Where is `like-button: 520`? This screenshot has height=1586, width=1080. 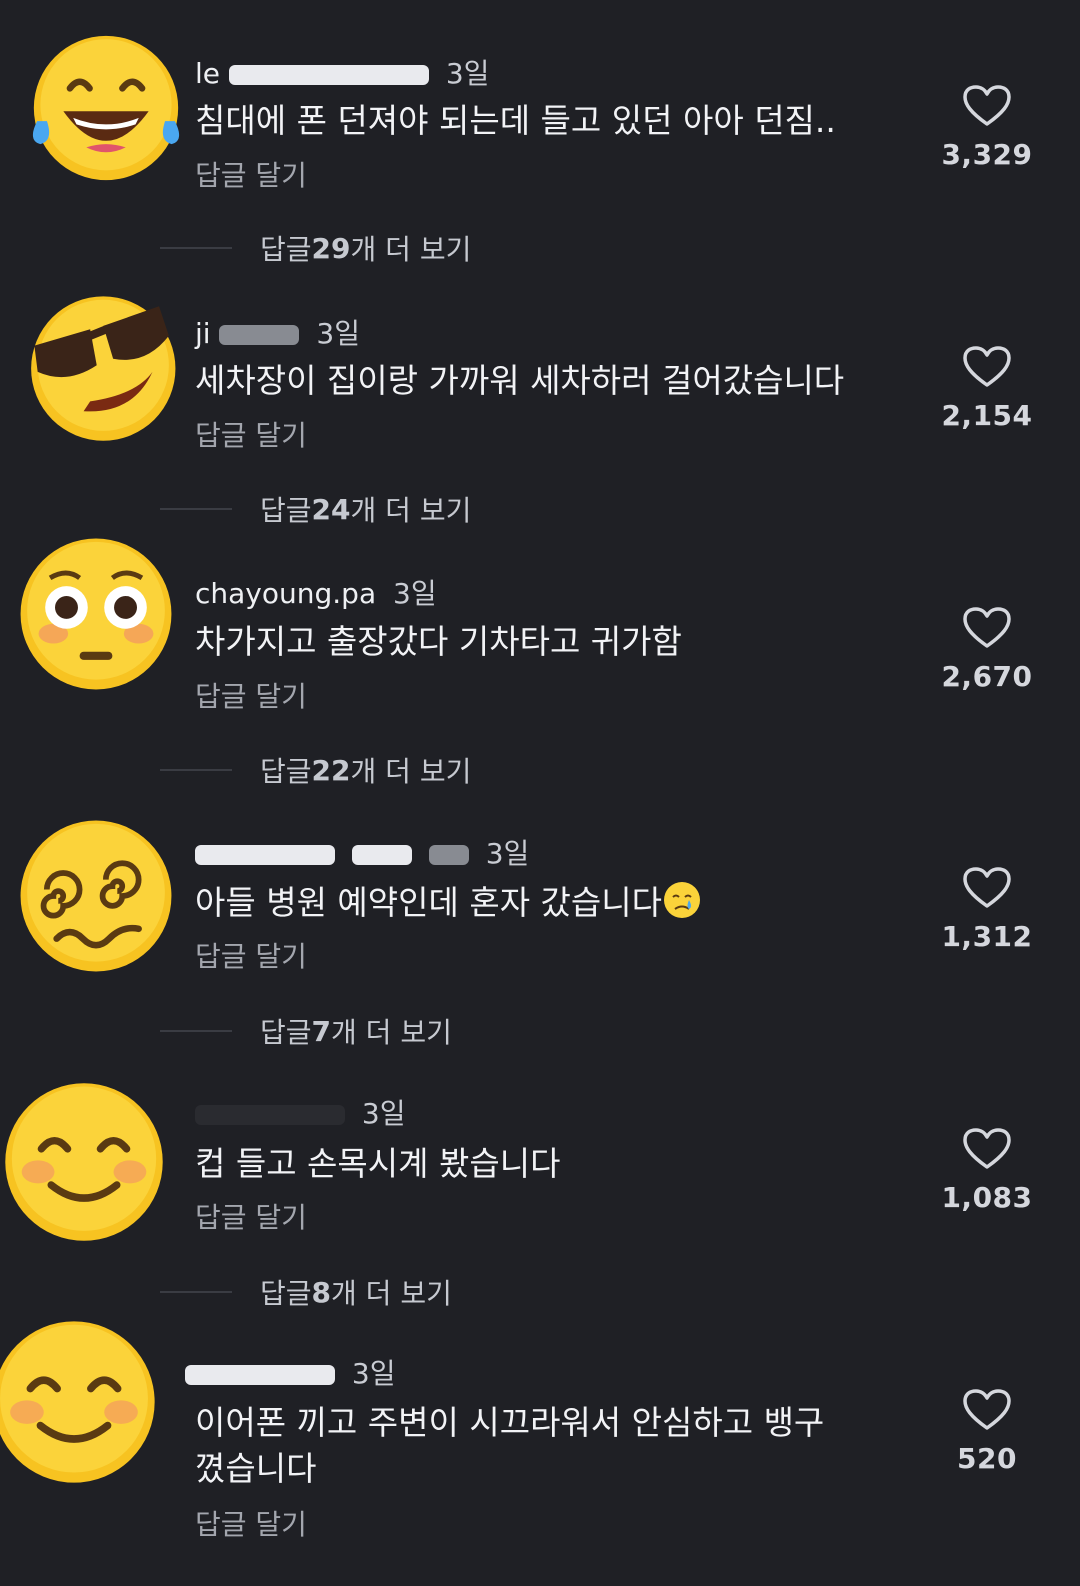
like-button: 520 is located at coordinates (987, 1431).